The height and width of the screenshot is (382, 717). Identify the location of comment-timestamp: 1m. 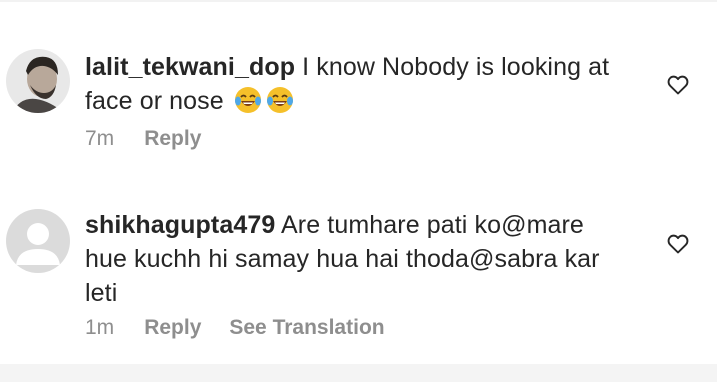
(100, 327).